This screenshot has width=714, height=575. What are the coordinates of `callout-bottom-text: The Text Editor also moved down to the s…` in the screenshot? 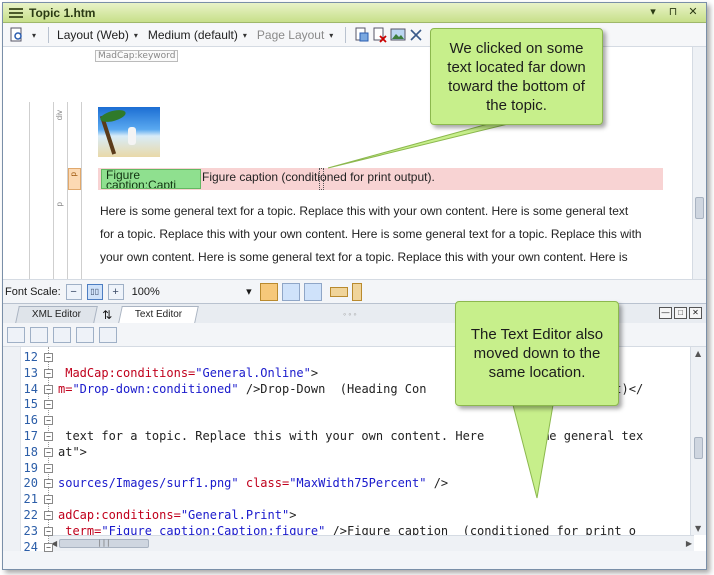 It's located at (537, 353).